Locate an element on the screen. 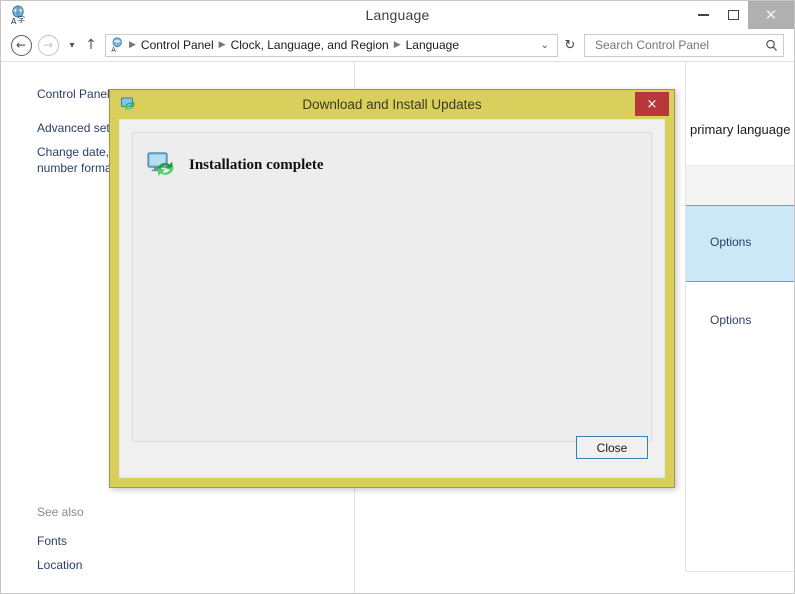 Image resolution: width=795 pixels, height=594 pixels. see-also-heading: See also is located at coordinates (60, 512).